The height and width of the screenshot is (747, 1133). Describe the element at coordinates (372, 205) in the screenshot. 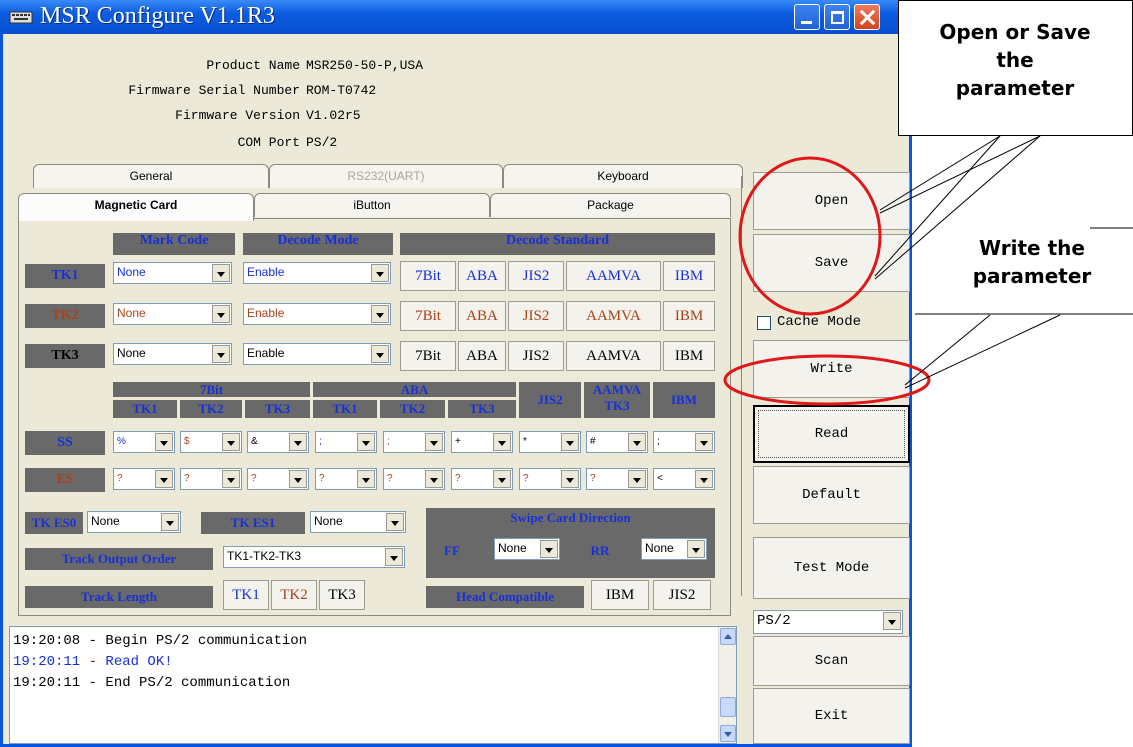

I see `tab-ibutton: iButton` at that location.